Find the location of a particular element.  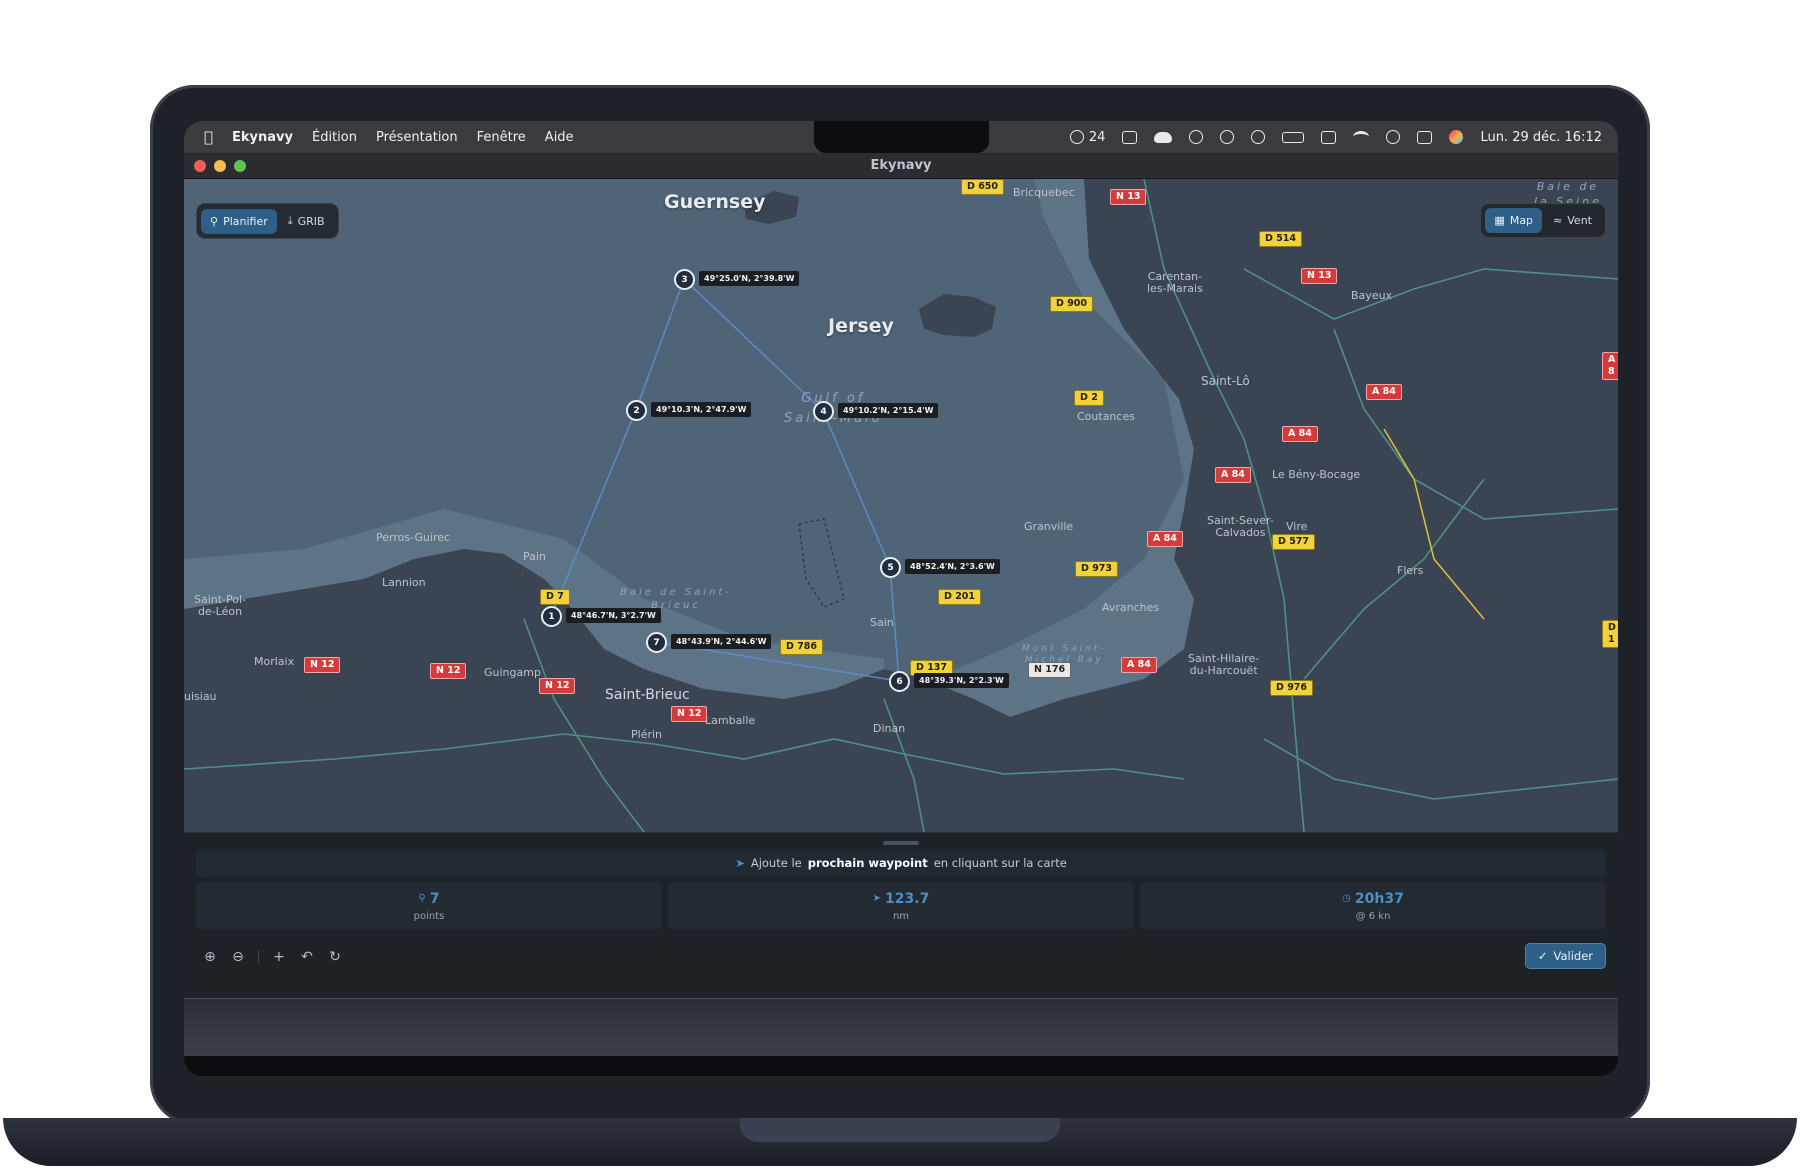

grib-mode-button: ⤓ GRIB is located at coordinates (306, 221).